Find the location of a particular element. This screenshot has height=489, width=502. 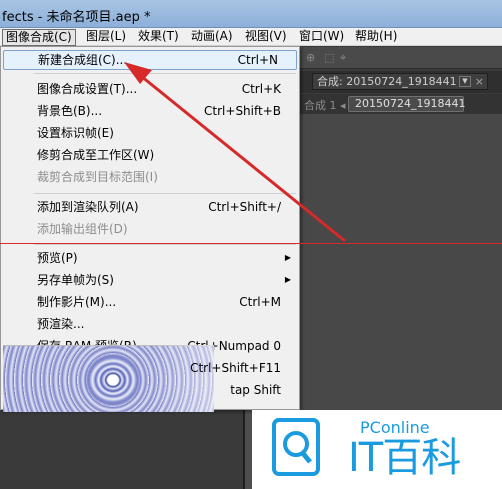

tool-icon: ⊕ is located at coordinates (310, 57).